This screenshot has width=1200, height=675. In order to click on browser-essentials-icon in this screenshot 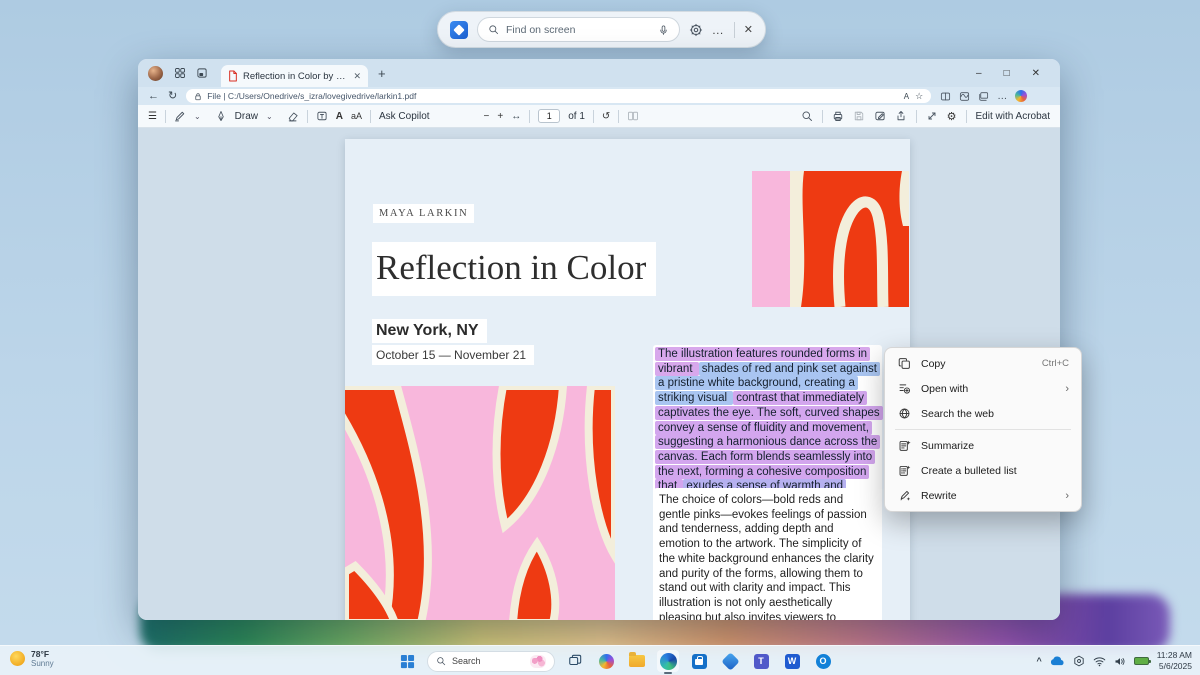, I will do `click(964, 96)`.